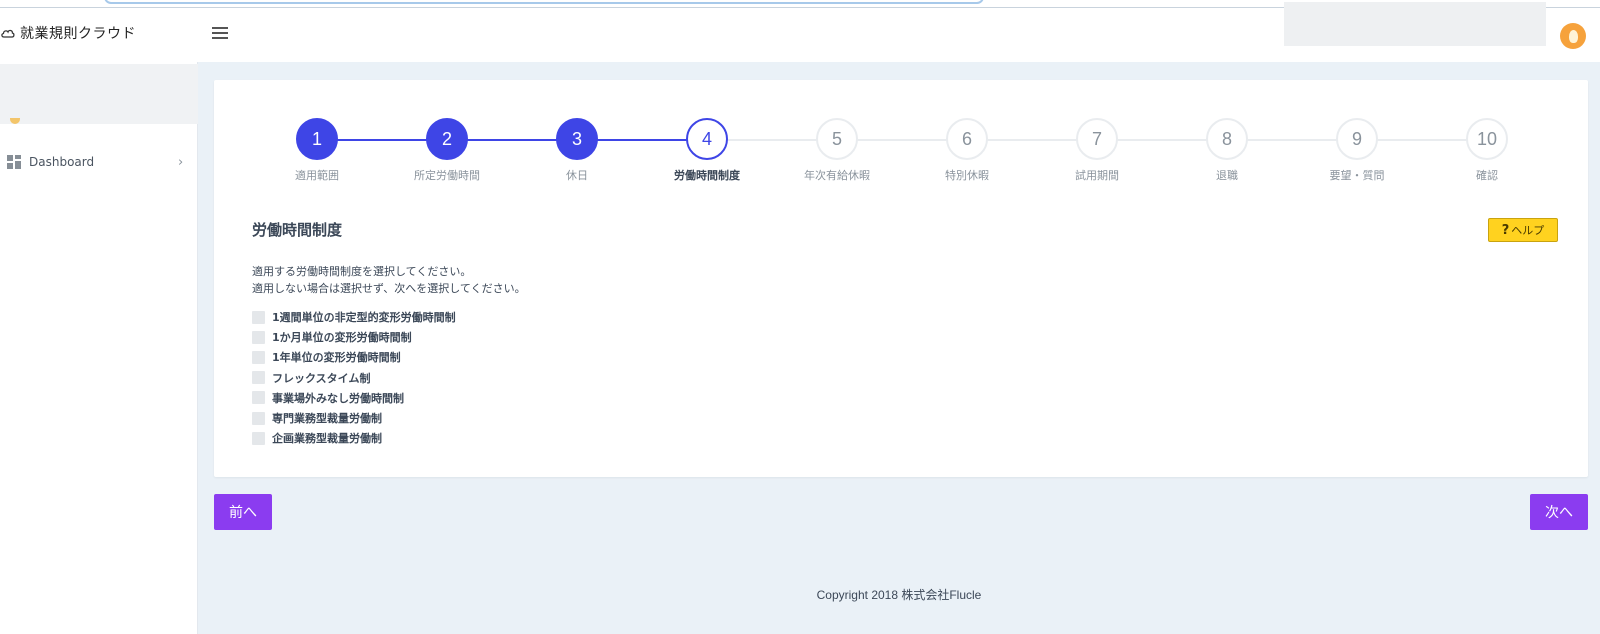 This screenshot has height=634, width=1600. Describe the element at coordinates (1227, 139) in the screenshot. I see `step-circle: 8` at that location.